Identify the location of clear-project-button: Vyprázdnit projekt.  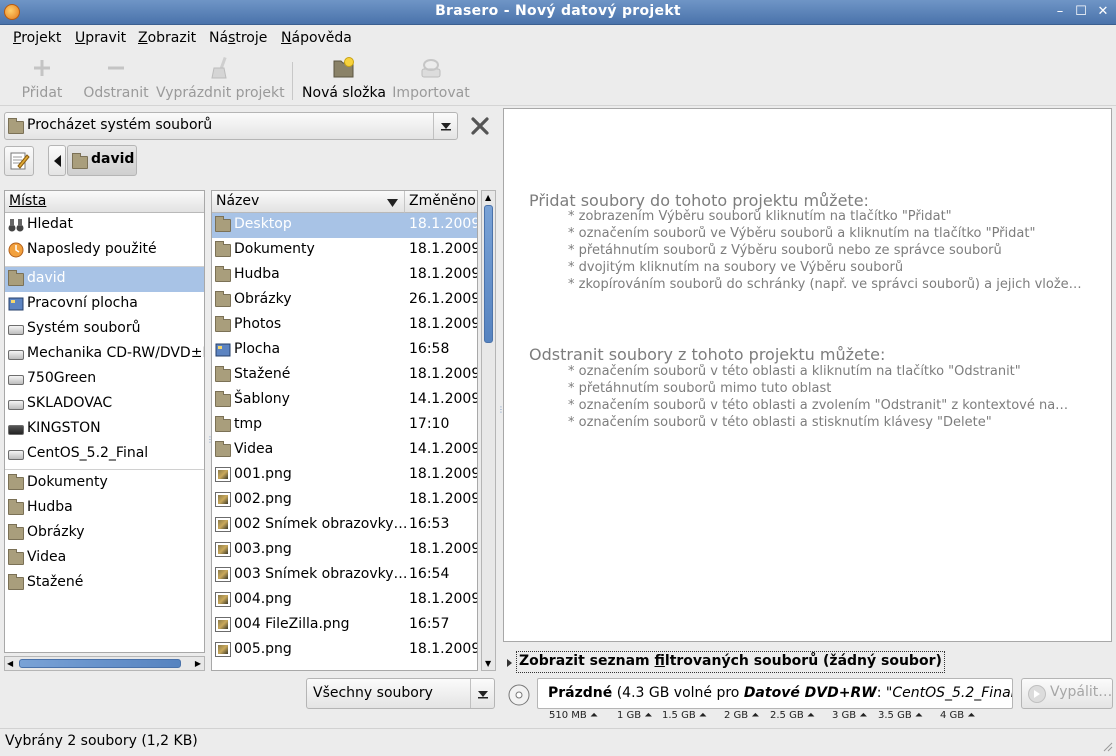
(220, 80).